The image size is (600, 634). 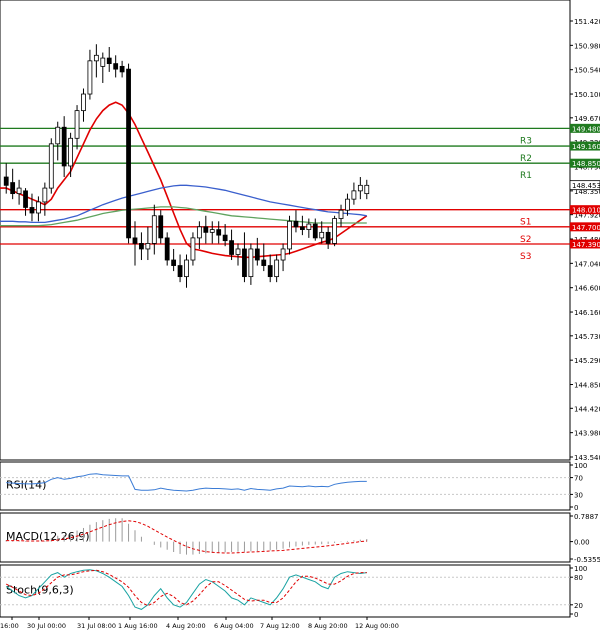 What do you see at coordinates (525, 223) in the screenshot?
I see `level-label-s1: S1` at bounding box center [525, 223].